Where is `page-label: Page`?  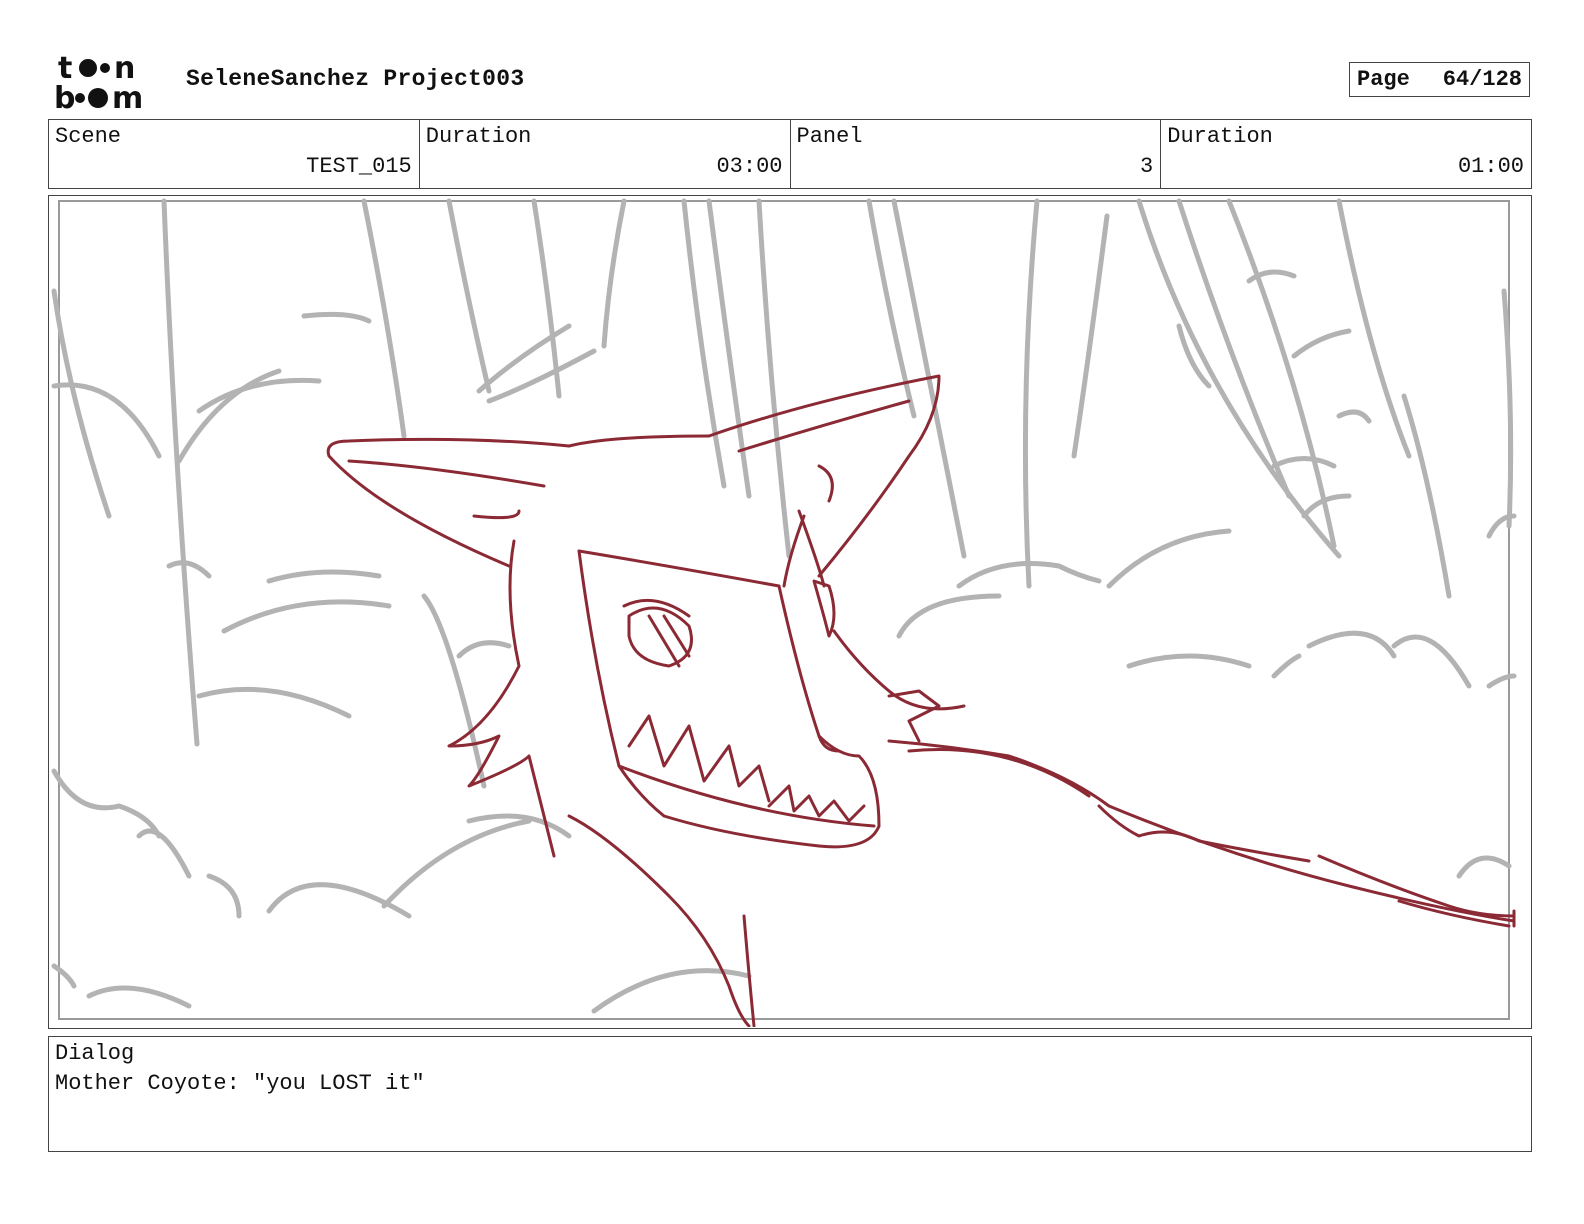 page-label: Page is located at coordinates (1383, 79).